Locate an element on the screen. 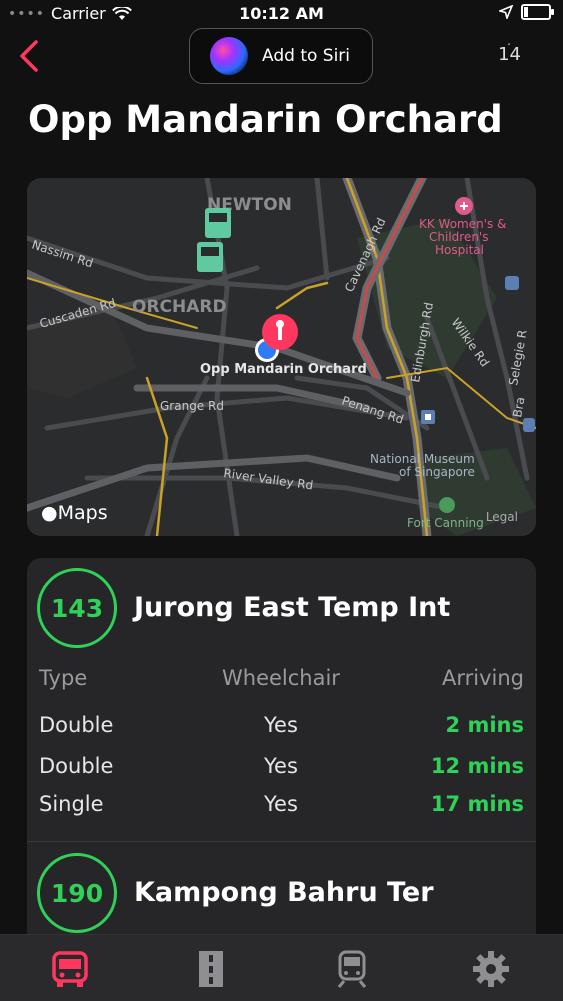 This screenshot has width=563, height=1001. arrival-time: 17 mins is located at coordinates (477, 804).